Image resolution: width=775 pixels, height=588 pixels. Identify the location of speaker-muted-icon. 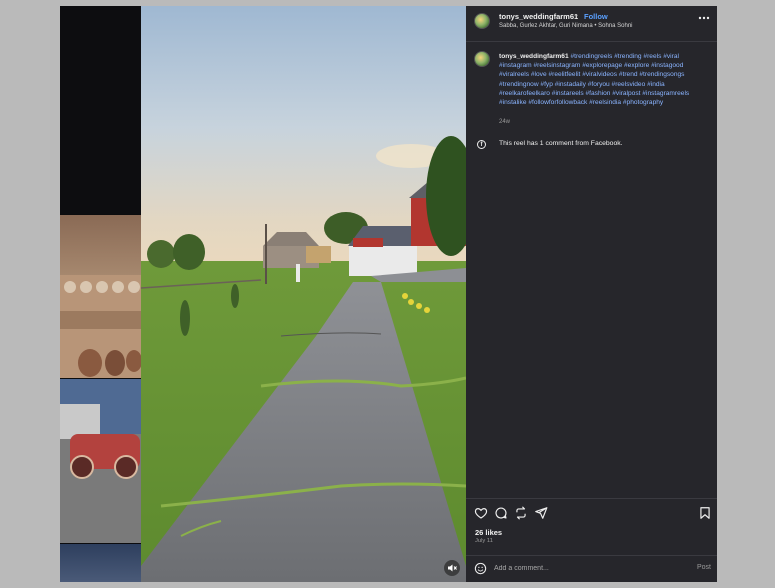
(452, 568).